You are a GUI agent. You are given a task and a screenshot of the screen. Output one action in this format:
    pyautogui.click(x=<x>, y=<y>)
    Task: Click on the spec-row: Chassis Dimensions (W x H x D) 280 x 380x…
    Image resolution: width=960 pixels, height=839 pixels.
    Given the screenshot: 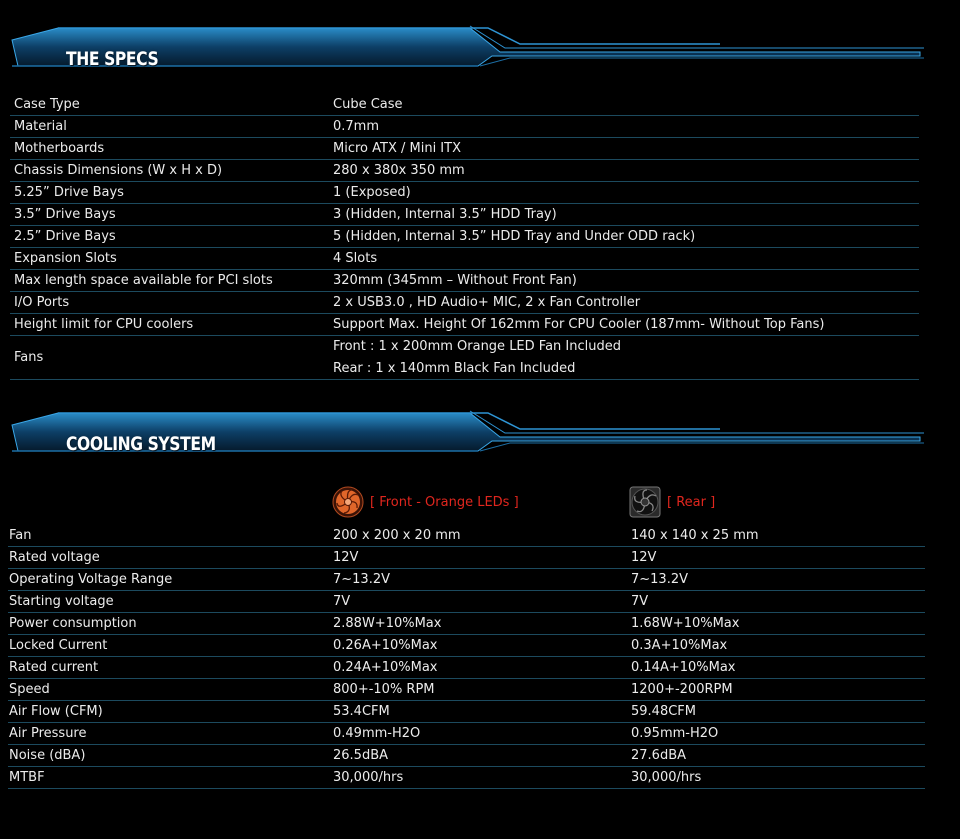 What is the action you would take?
    pyautogui.click(x=464, y=171)
    